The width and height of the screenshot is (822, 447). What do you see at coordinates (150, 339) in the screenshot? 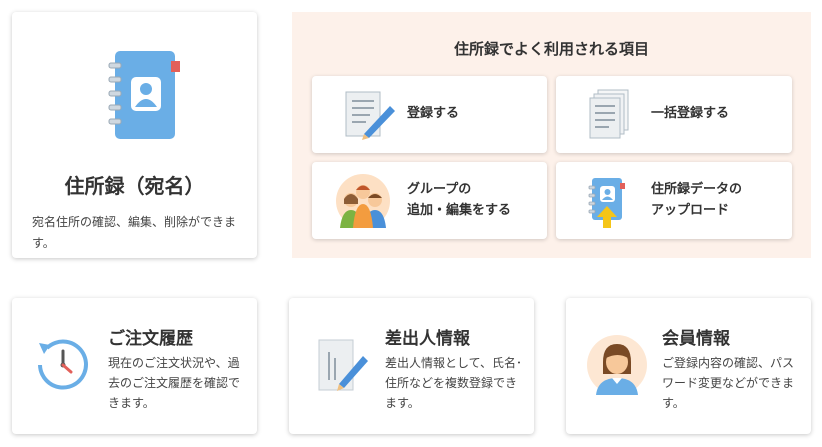
I see `order-history-title: ご注文履歴` at bounding box center [150, 339].